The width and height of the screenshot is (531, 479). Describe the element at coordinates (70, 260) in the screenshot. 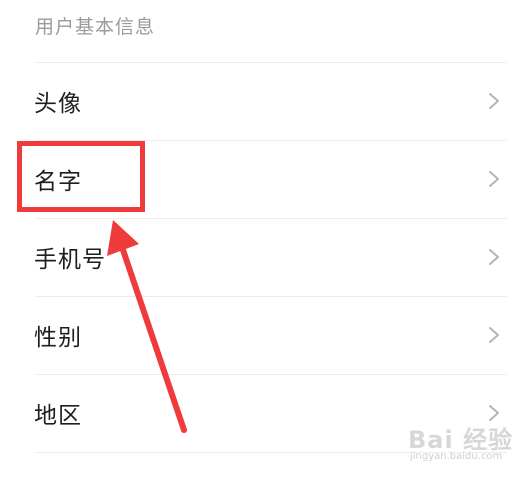

I see `row-label: 手机号` at that location.